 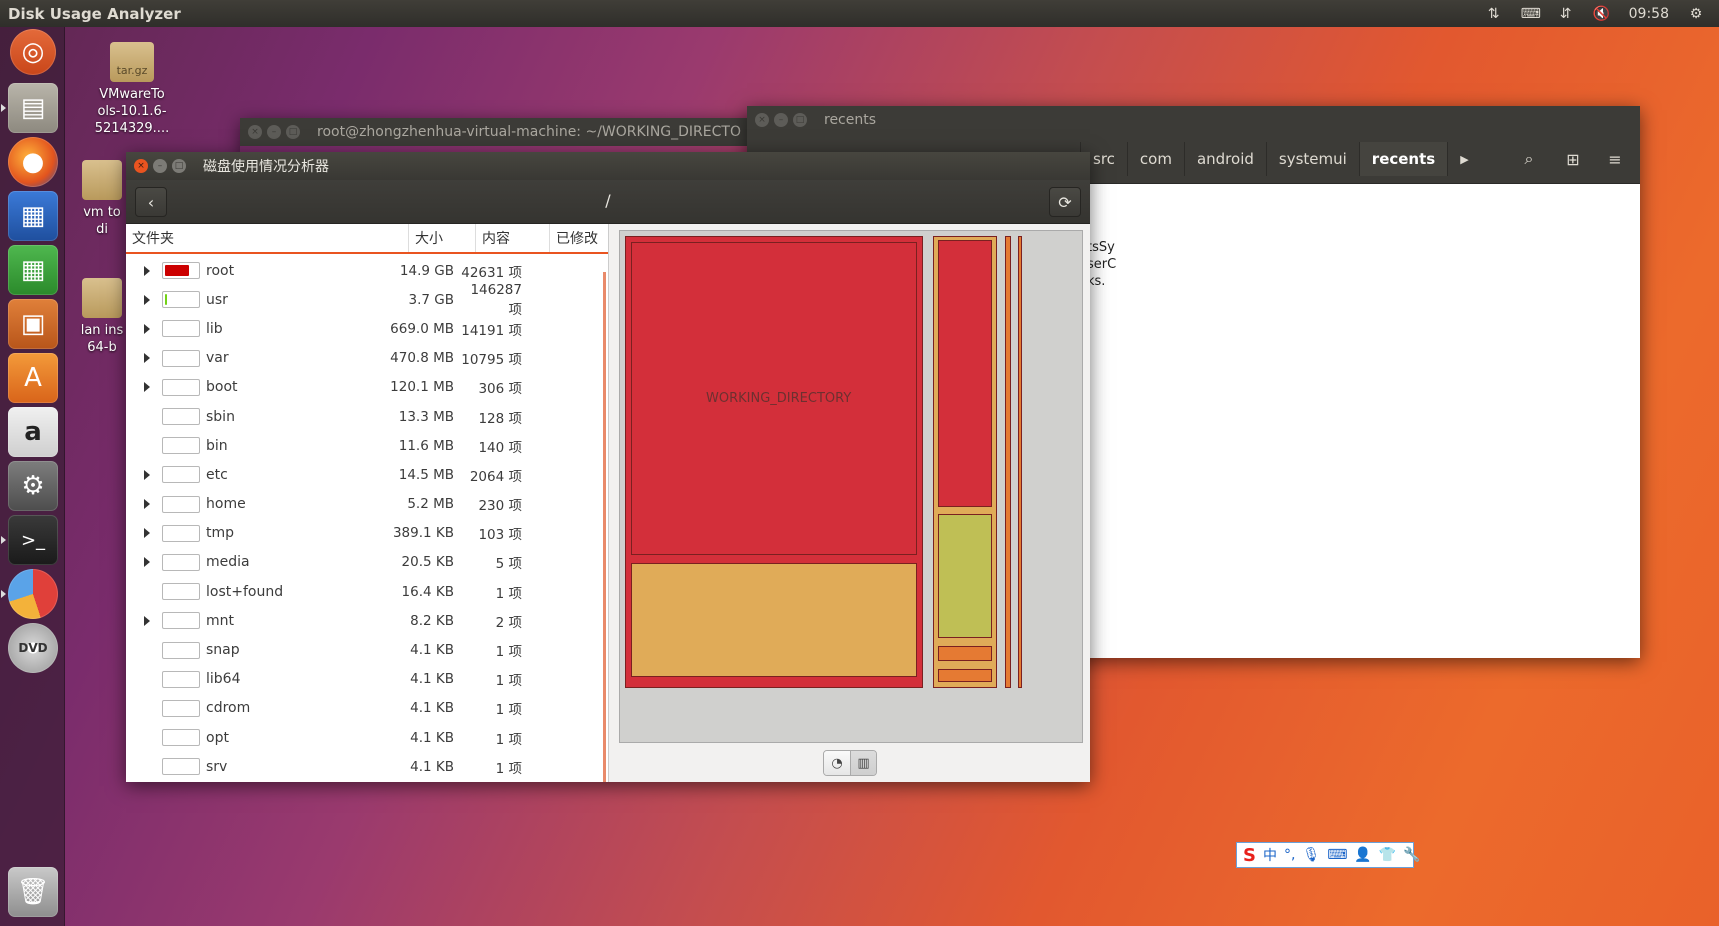 I want to click on desktop-icon-2: vm to di, so click(x=102, y=199).